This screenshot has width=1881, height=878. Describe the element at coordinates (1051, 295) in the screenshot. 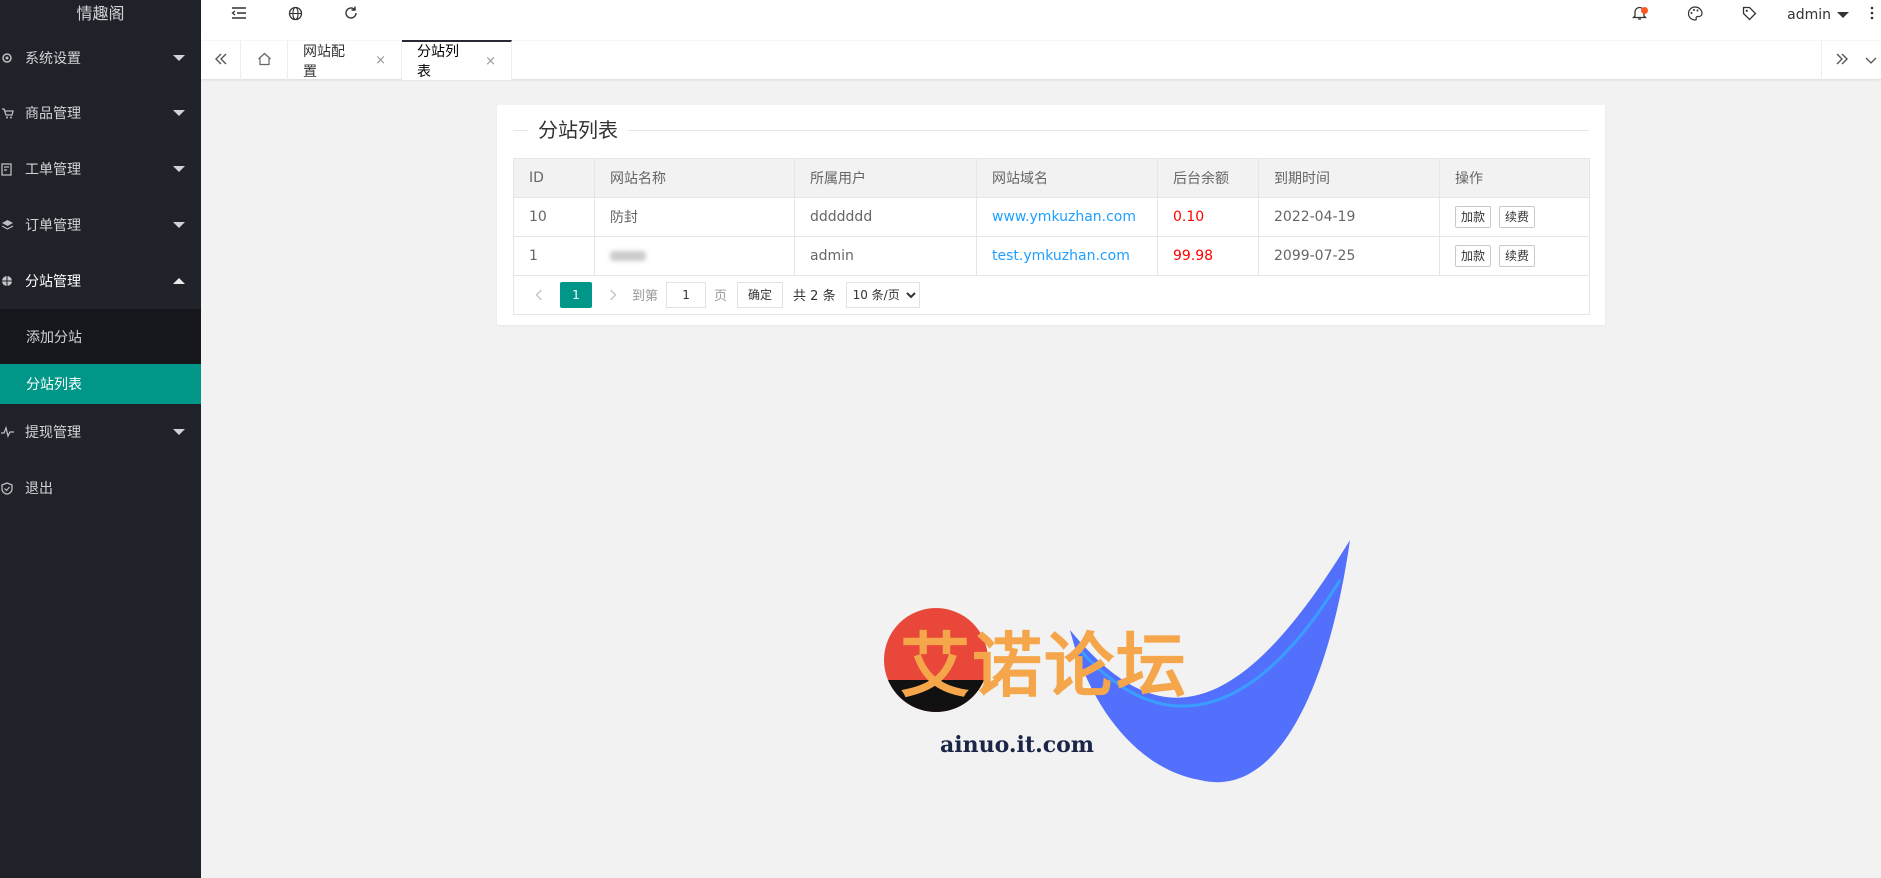

I see `pagination: 1 到第 页 确定 共 2 条 10 条/页` at that location.